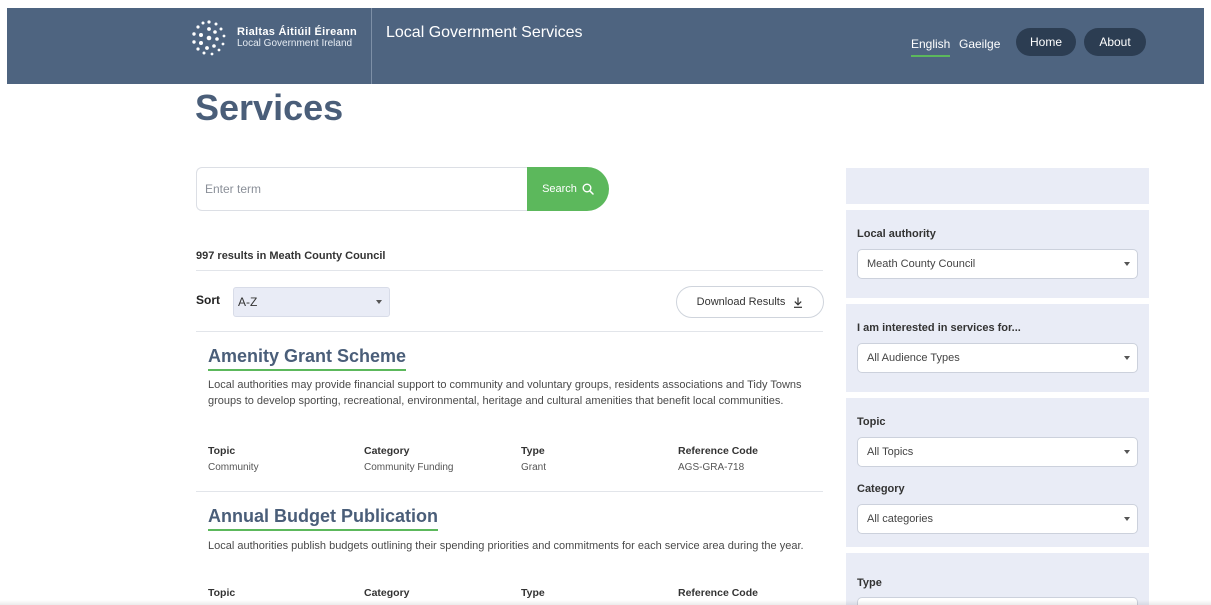  I want to click on download-results-button: Download Results, so click(750, 302).